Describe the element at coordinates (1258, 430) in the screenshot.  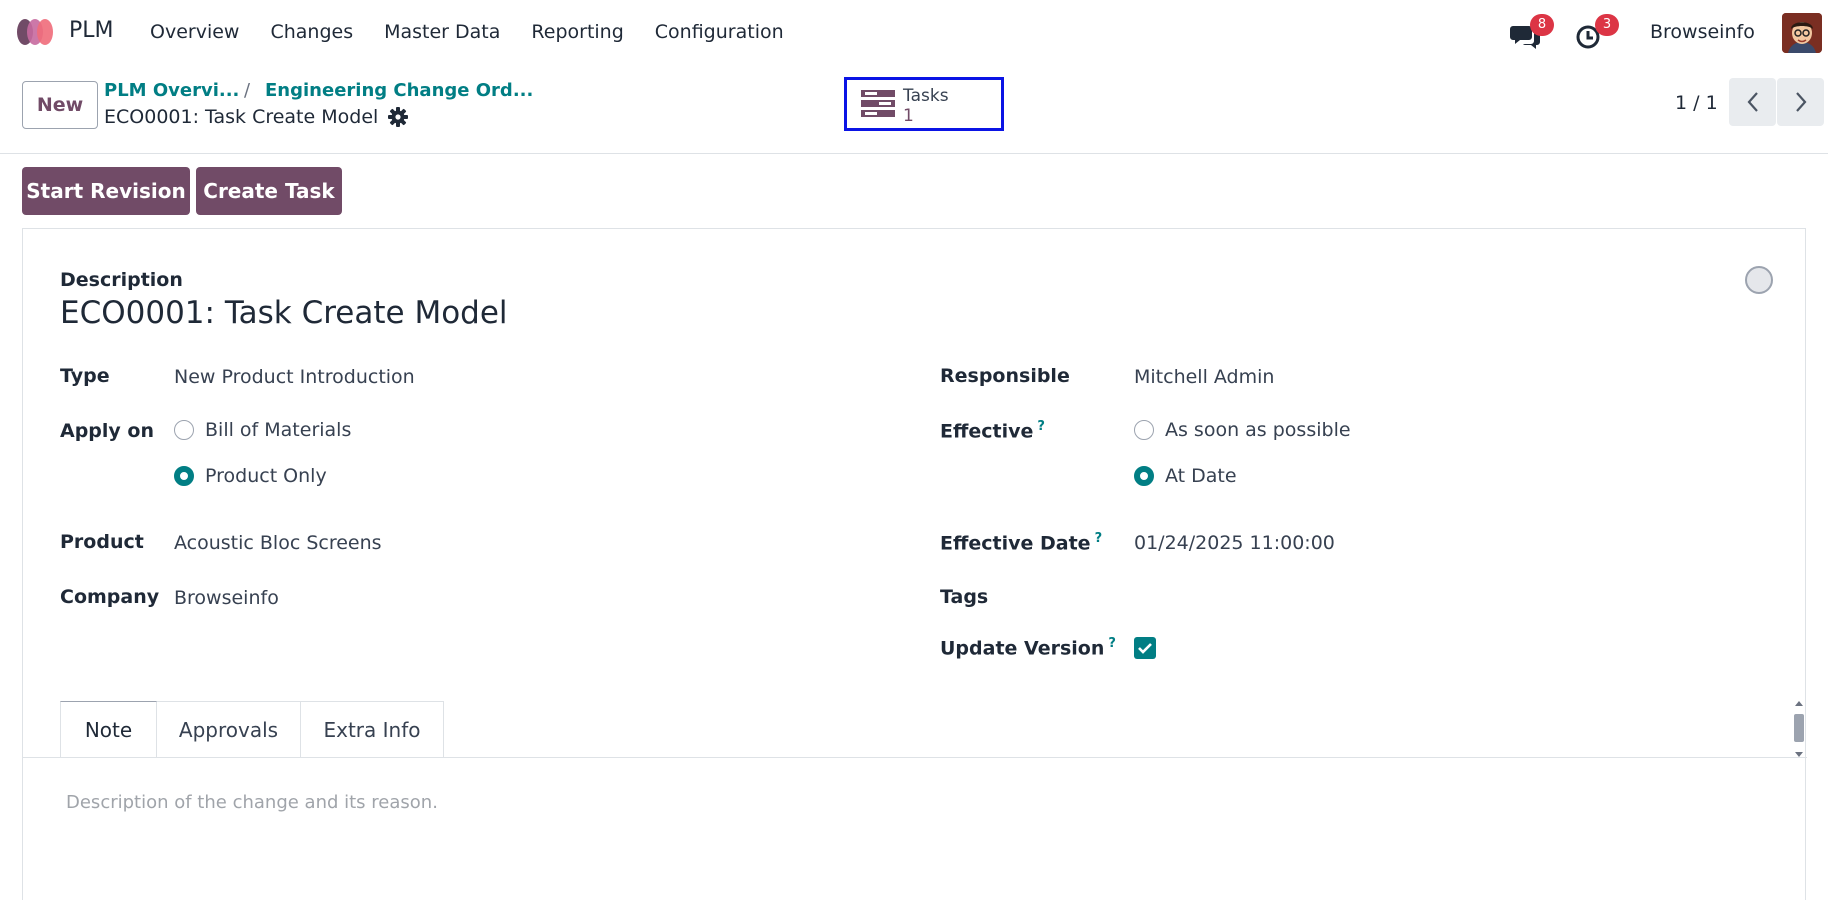
I see `effective-asap-label: As soon as possible` at that location.